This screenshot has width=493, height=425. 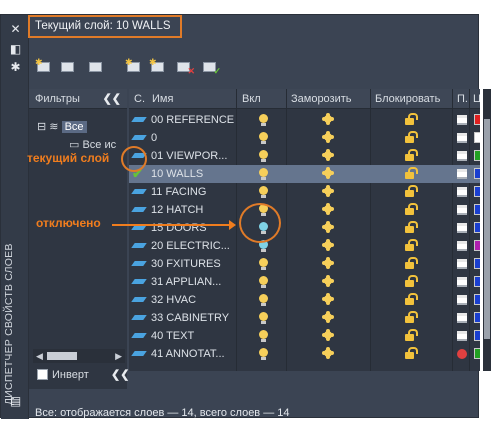 I want to click on checkbox-box, so click(x=42, y=374).